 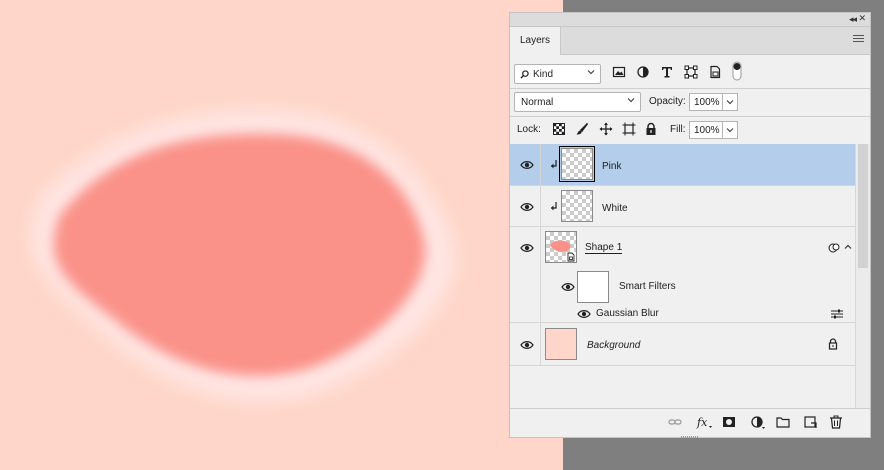 I want to click on layer-name: Shape 1, so click(x=604, y=248).